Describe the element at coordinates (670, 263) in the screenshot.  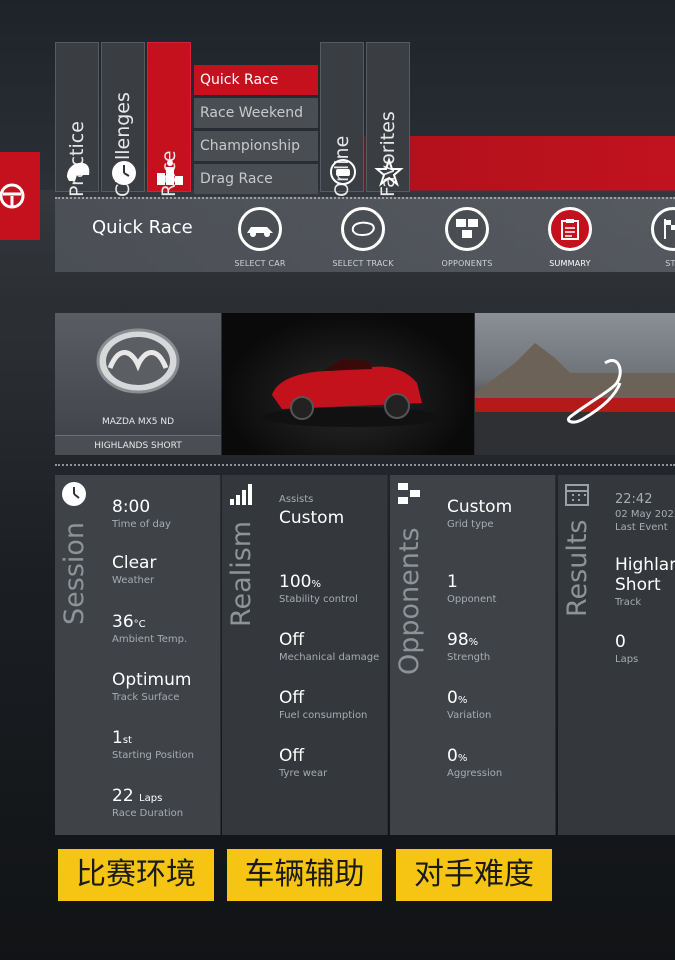
I see `step-label: STA` at that location.